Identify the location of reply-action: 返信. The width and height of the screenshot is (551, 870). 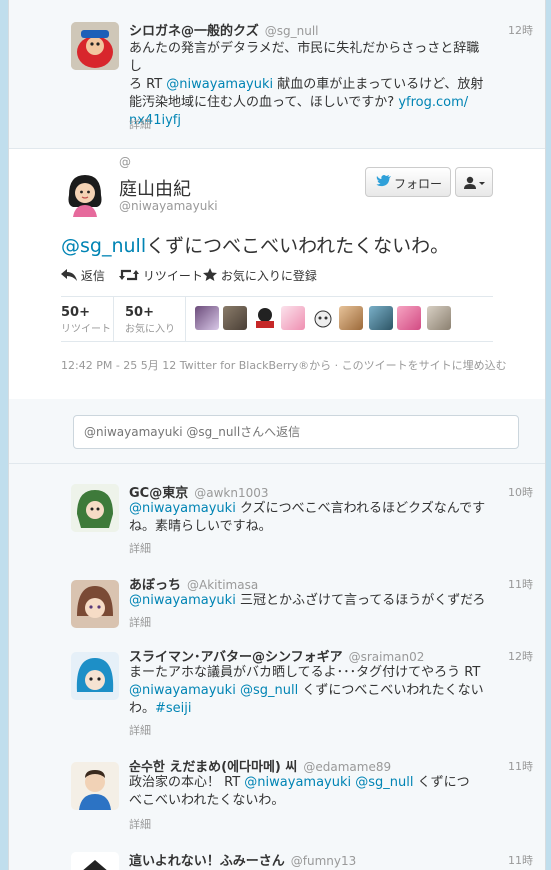
(83, 275).